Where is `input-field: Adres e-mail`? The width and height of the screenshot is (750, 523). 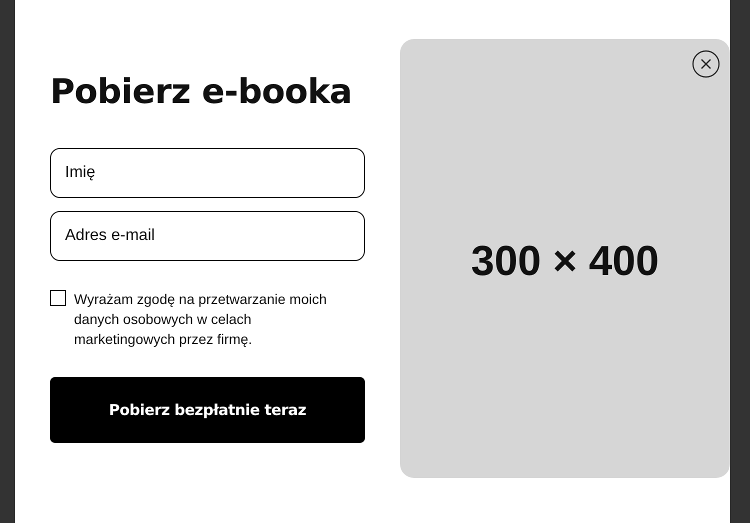 input-field: Adres e-mail is located at coordinates (207, 236).